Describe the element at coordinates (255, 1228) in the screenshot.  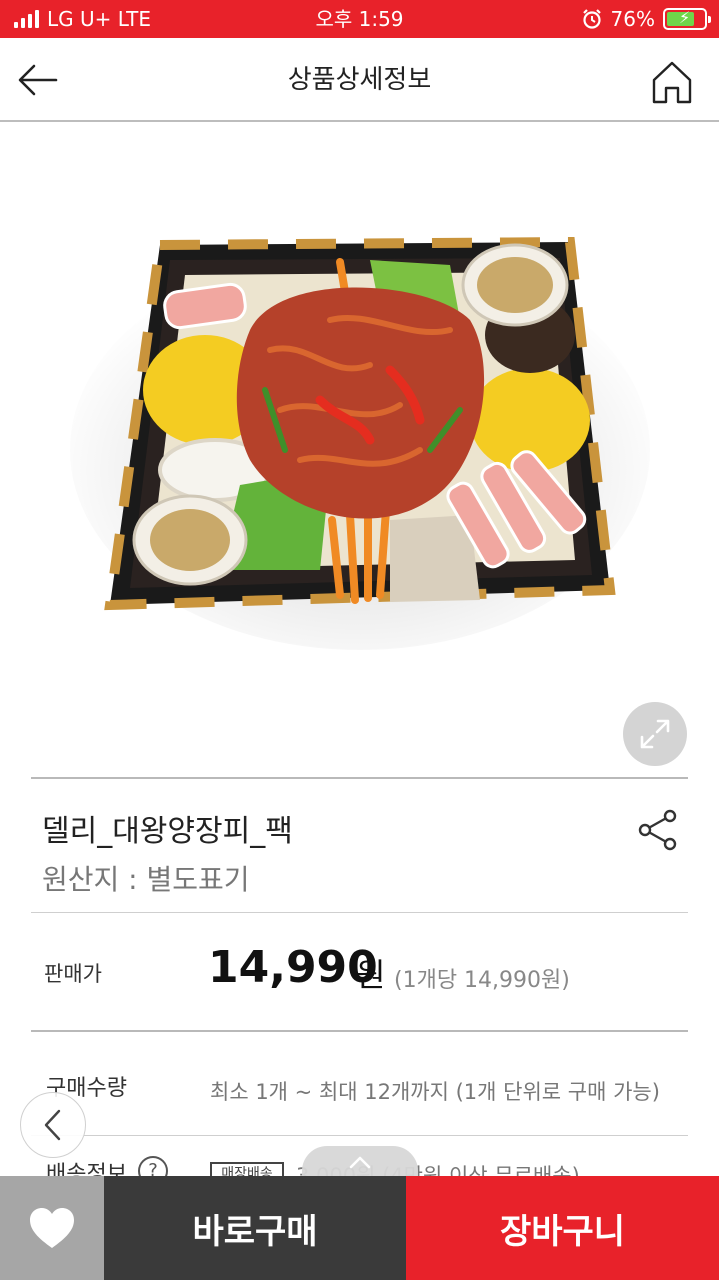
I see `buy-now-button: 바로구매` at that location.